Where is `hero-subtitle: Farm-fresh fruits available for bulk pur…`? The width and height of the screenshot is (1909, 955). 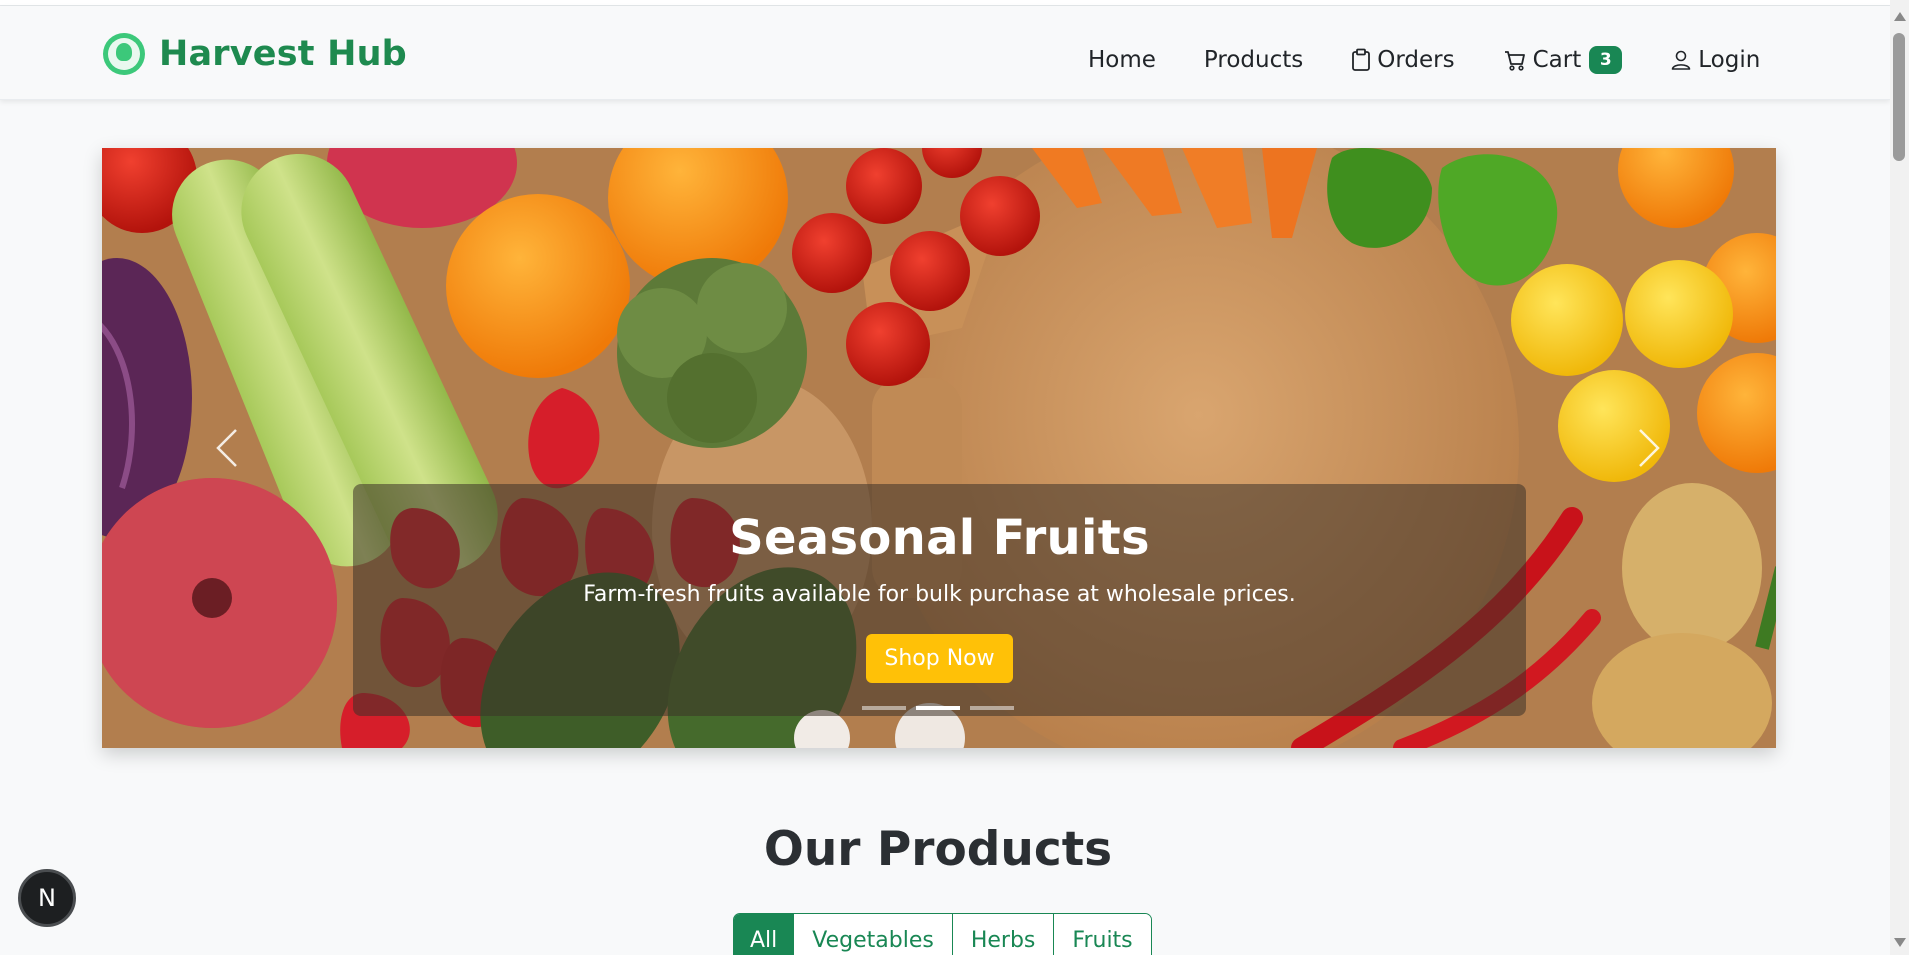
hero-subtitle: Farm-fresh fruits available for bulk pur… is located at coordinates (939, 594).